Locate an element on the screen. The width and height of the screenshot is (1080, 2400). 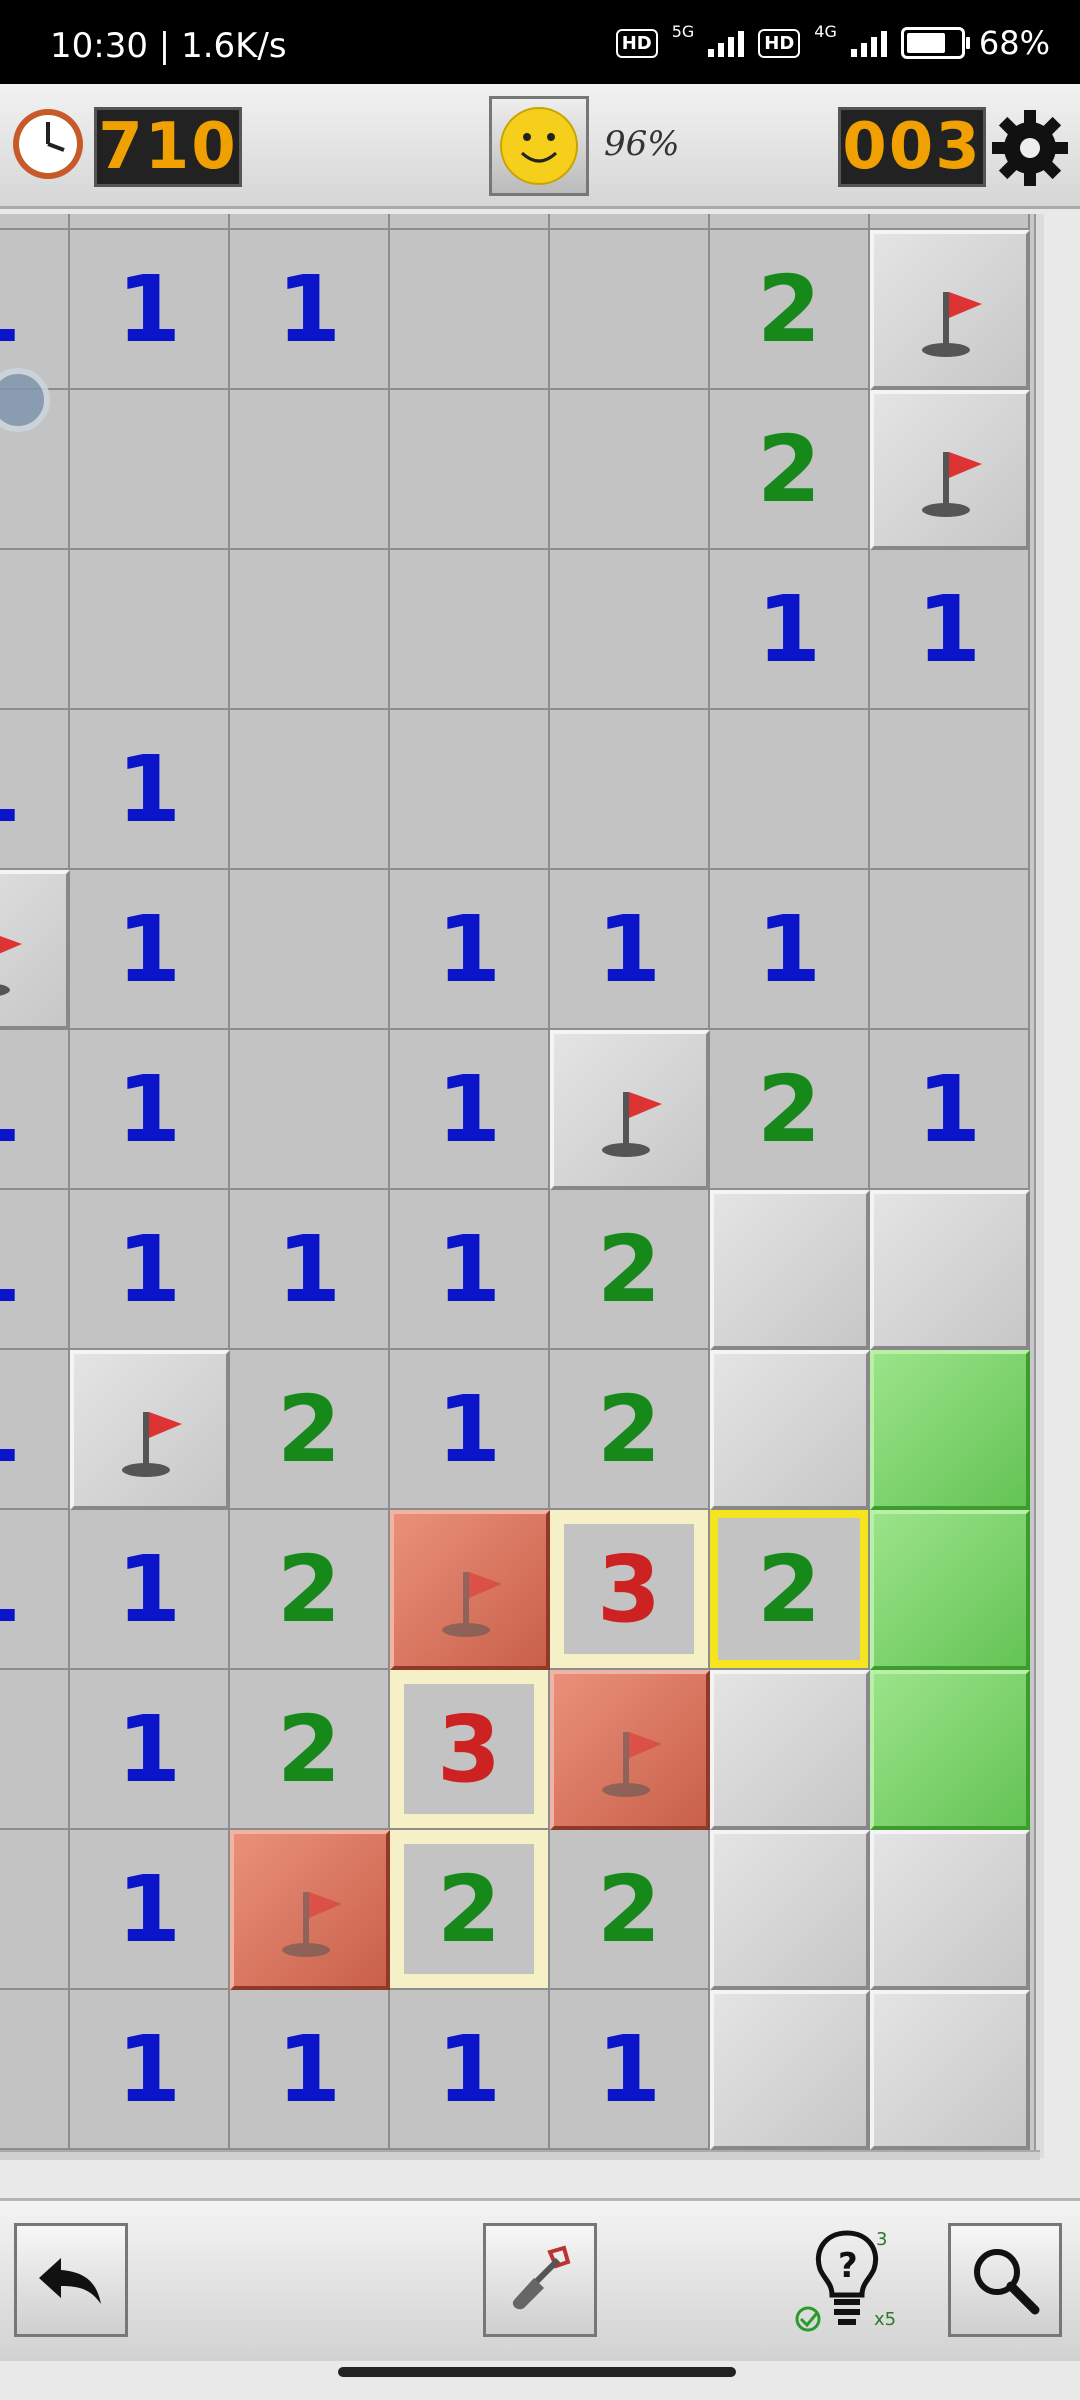
zoom-button is located at coordinates (1005, 2280).